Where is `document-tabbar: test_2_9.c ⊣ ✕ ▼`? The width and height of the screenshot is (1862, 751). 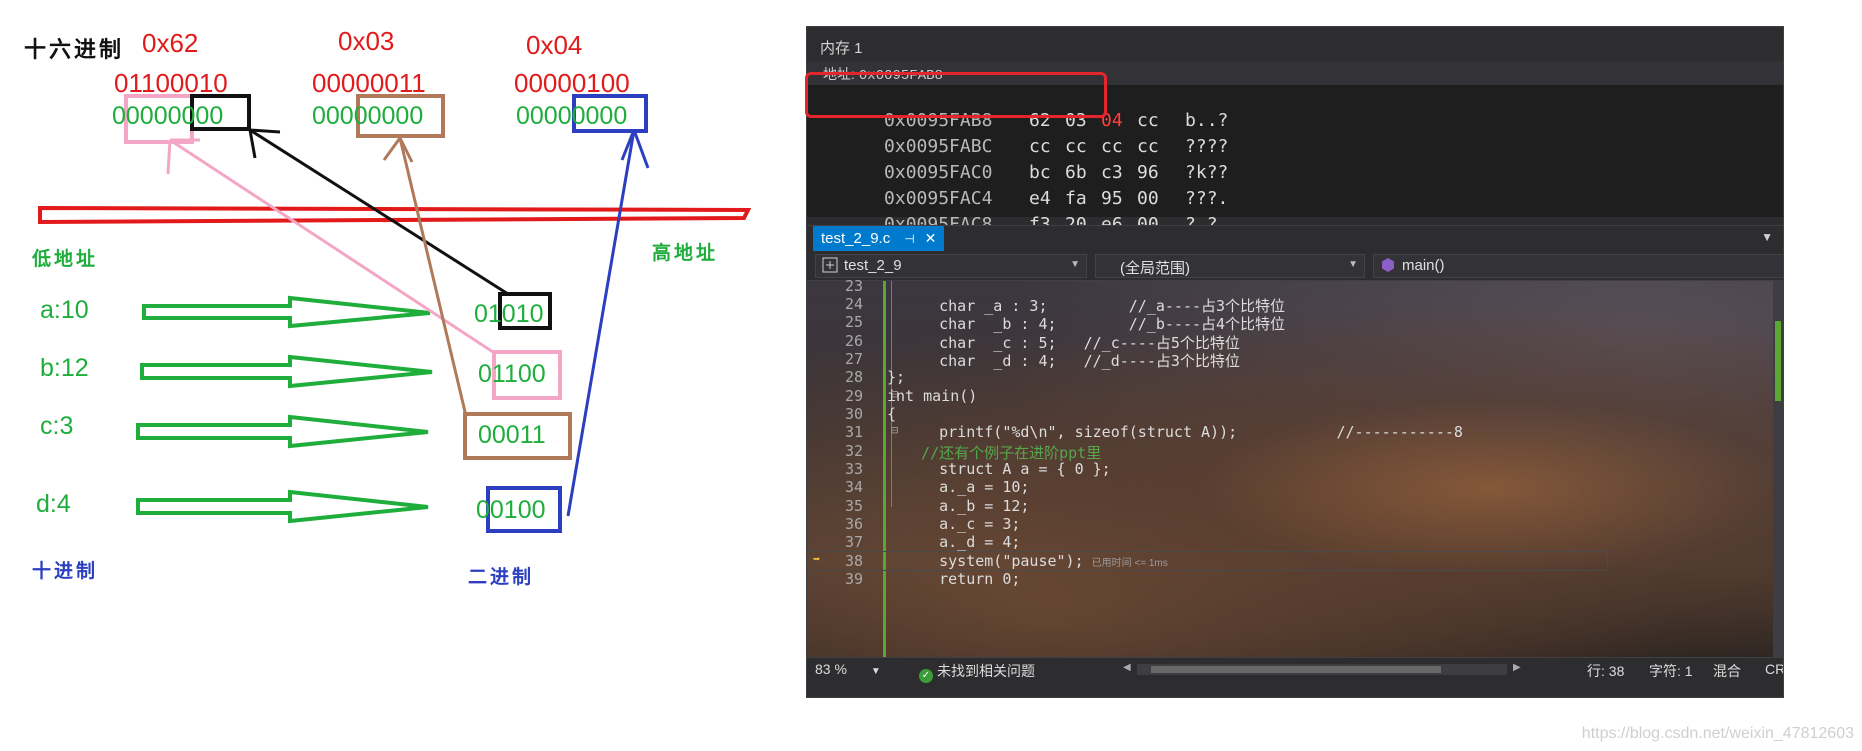 document-tabbar: test_2_9.c ⊣ ✕ ▼ is located at coordinates (1295, 238).